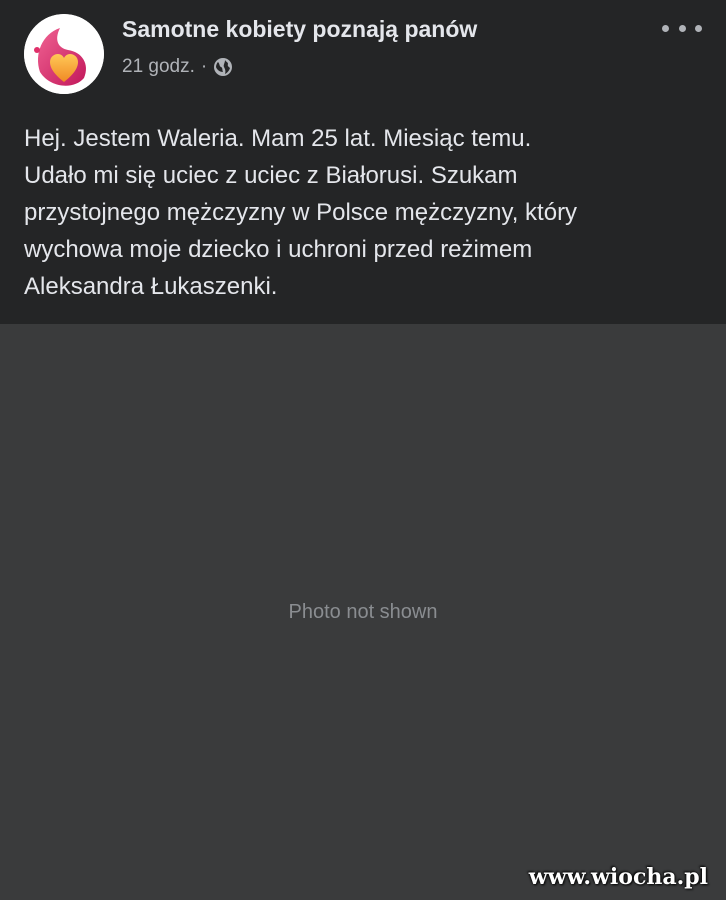 This screenshot has width=726, height=900. Describe the element at coordinates (299, 29) in the screenshot. I see `page-name-link: Samotne kobiety poznają panów` at that location.